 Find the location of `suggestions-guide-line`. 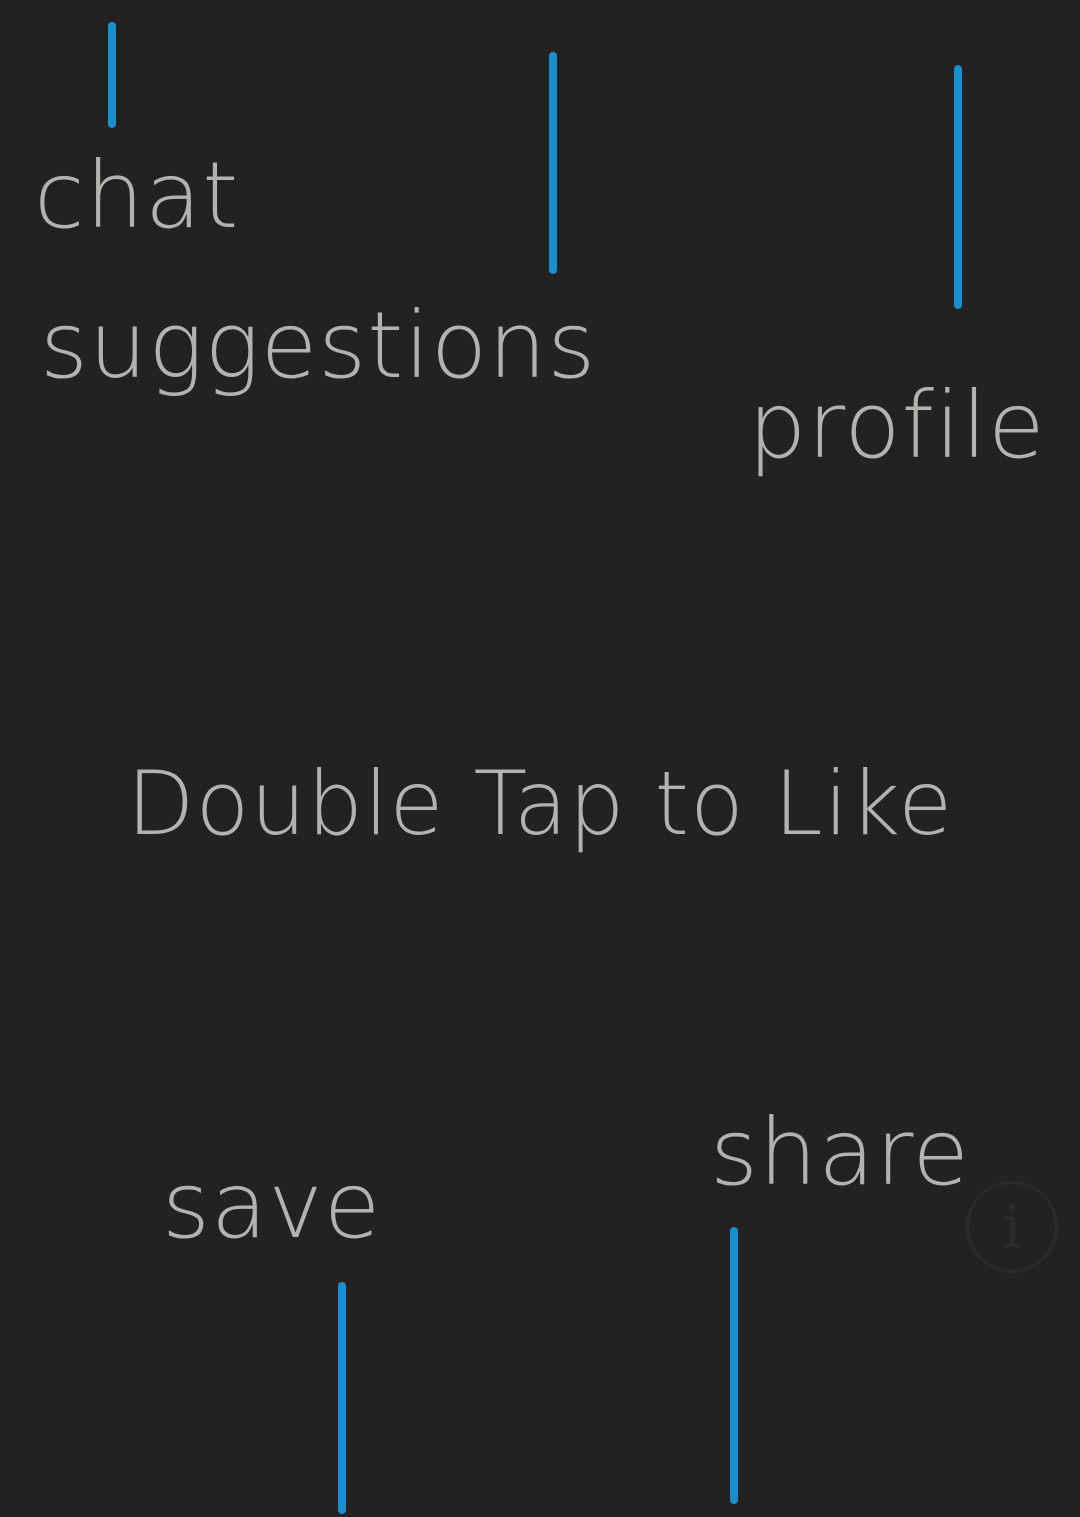

suggestions-guide-line is located at coordinates (553, 163).